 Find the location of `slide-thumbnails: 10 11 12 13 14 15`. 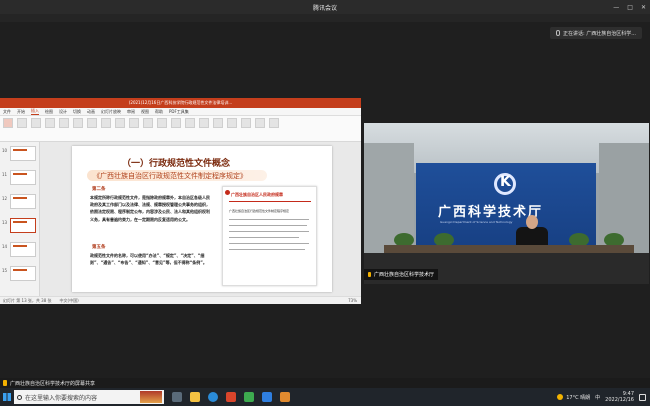

slide-thumbnails: 10 11 12 13 14 15 is located at coordinates (20, 219).